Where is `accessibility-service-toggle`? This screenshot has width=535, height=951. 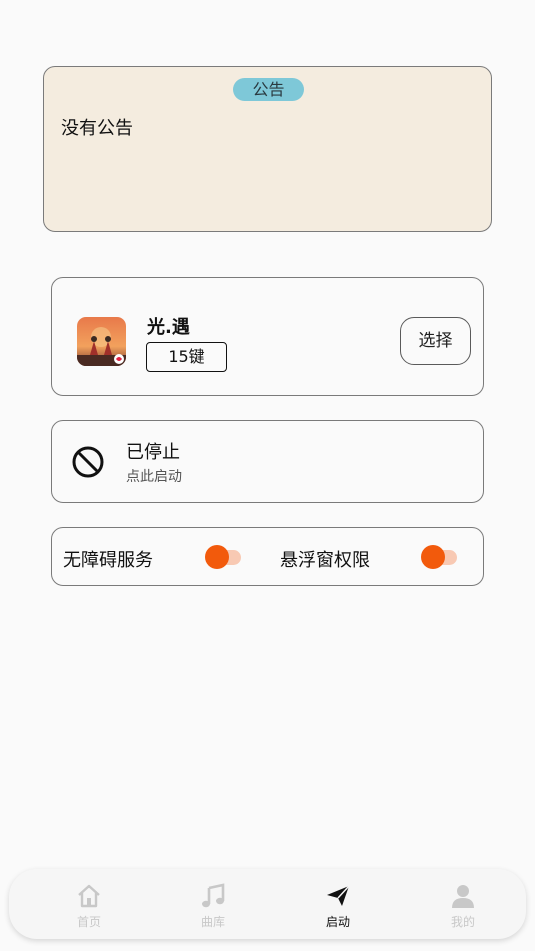
accessibility-service-toggle is located at coordinates (224, 557).